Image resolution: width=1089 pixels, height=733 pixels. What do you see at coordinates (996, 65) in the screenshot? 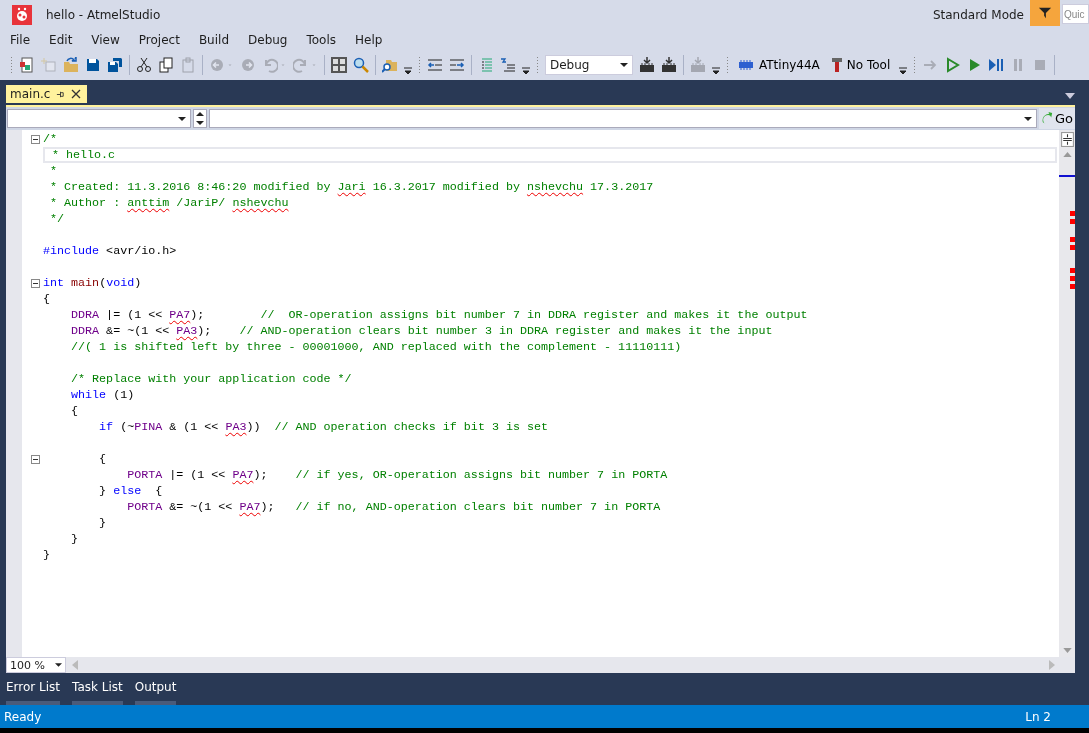
I see `step-icon` at bounding box center [996, 65].